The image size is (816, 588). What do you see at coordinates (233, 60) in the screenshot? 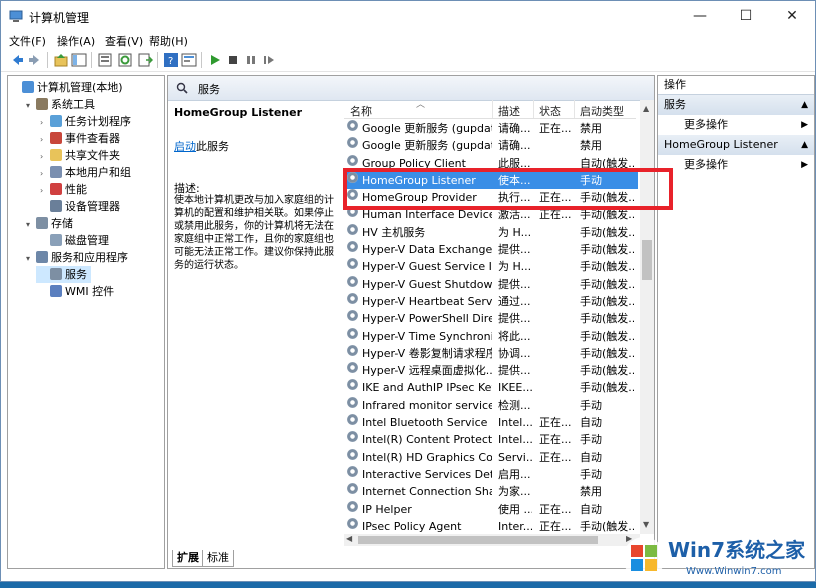
I see `stop-icon` at bounding box center [233, 60].